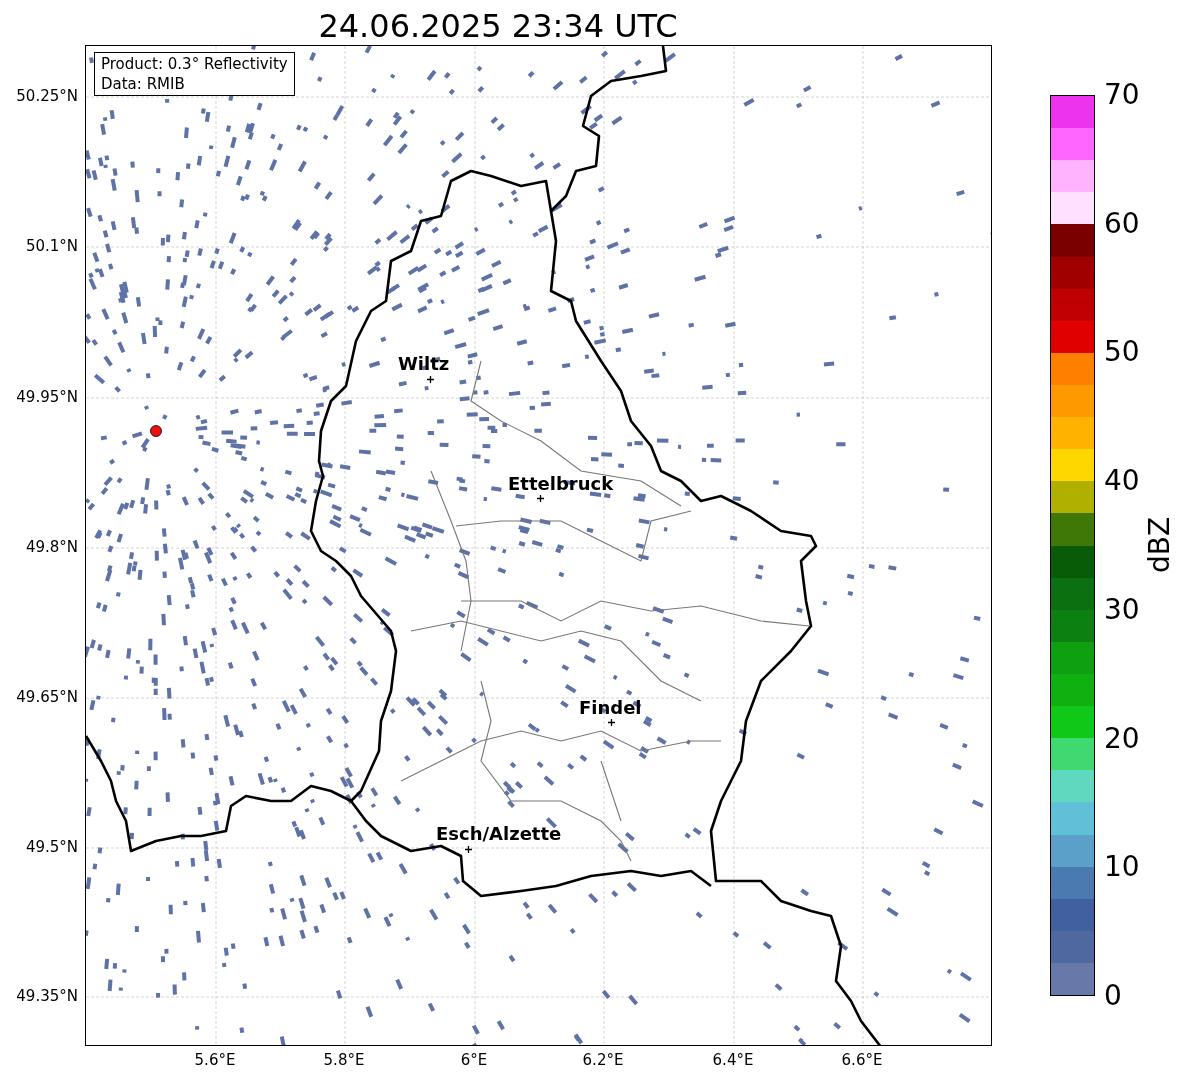 This screenshot has height=1081, width=1184. What do you see at coordinates (1122, 609) in the screenshot?
I see `colorbar-tick-label: 30` at bounding box center [1122, 609].